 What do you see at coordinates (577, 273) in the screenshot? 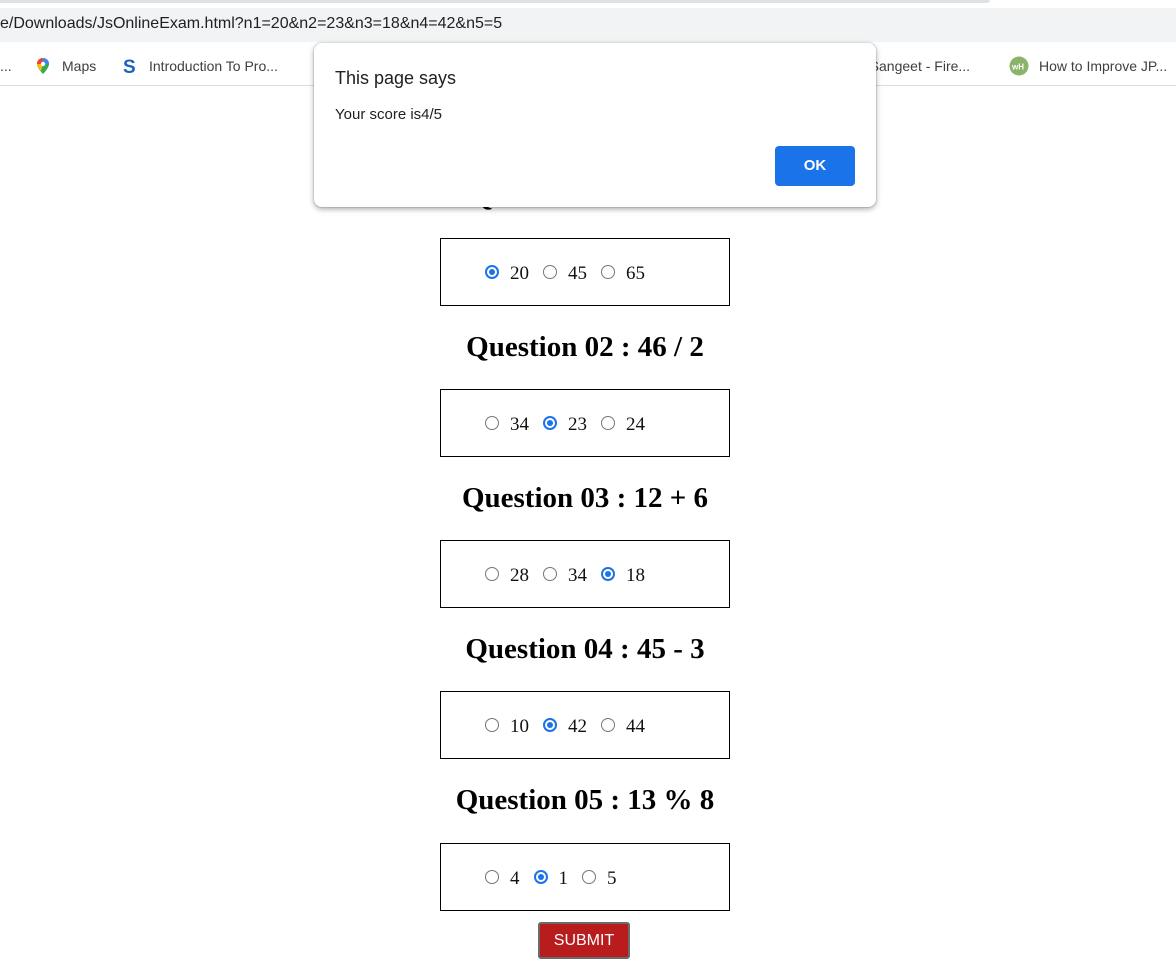
I see `option-label: 45` at bounding box center [577, 273].